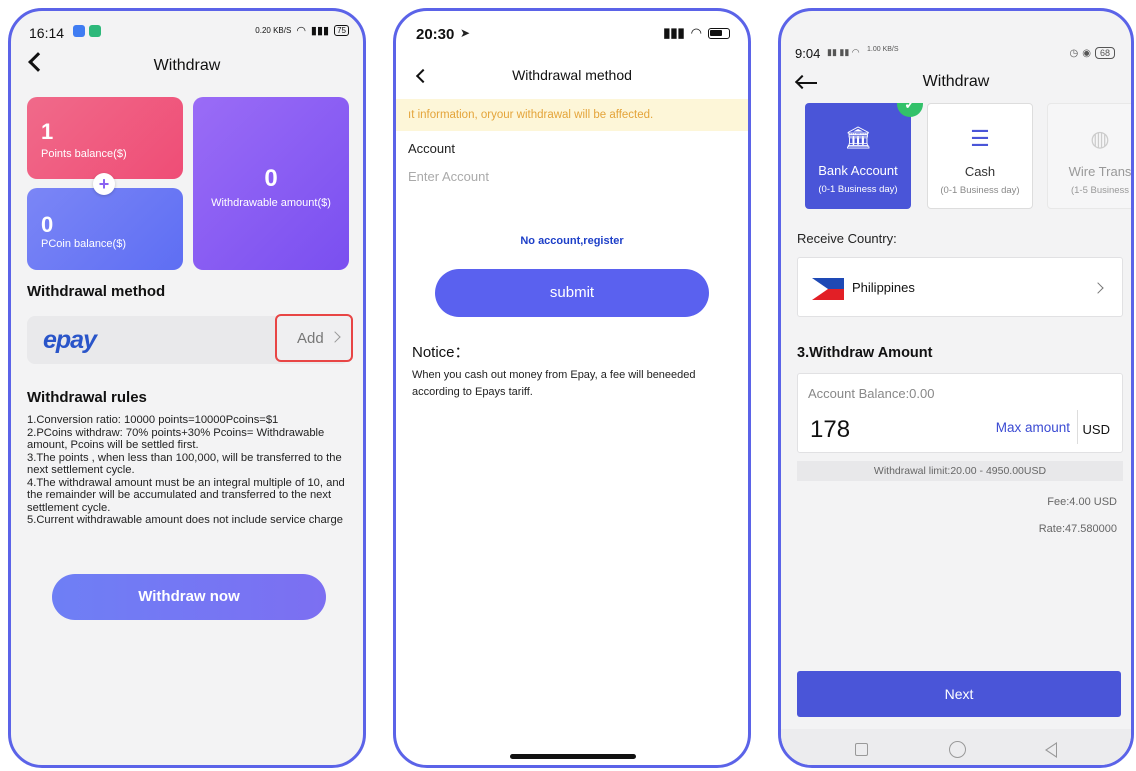  What do you see at coordinates (830, 430) in the screenshot?
I see `amount-input: 178` at bounding box center [830, 430].